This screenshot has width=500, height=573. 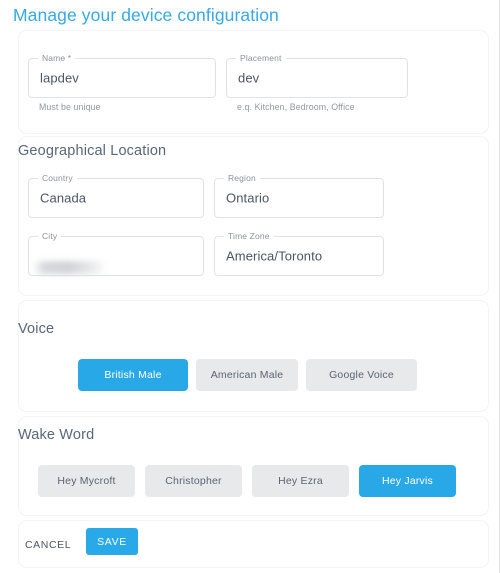 What do you see at coordinates (48, 545) in the screenshot?
I see `cancel-button: CANCEL` at bounding box center [48, 545].